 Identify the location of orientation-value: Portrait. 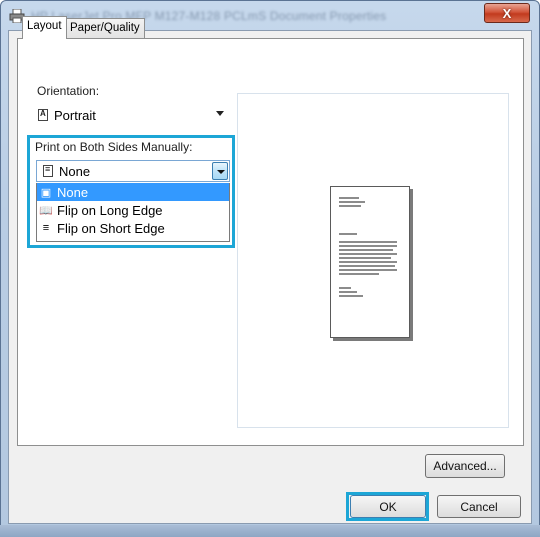
(75, 115).